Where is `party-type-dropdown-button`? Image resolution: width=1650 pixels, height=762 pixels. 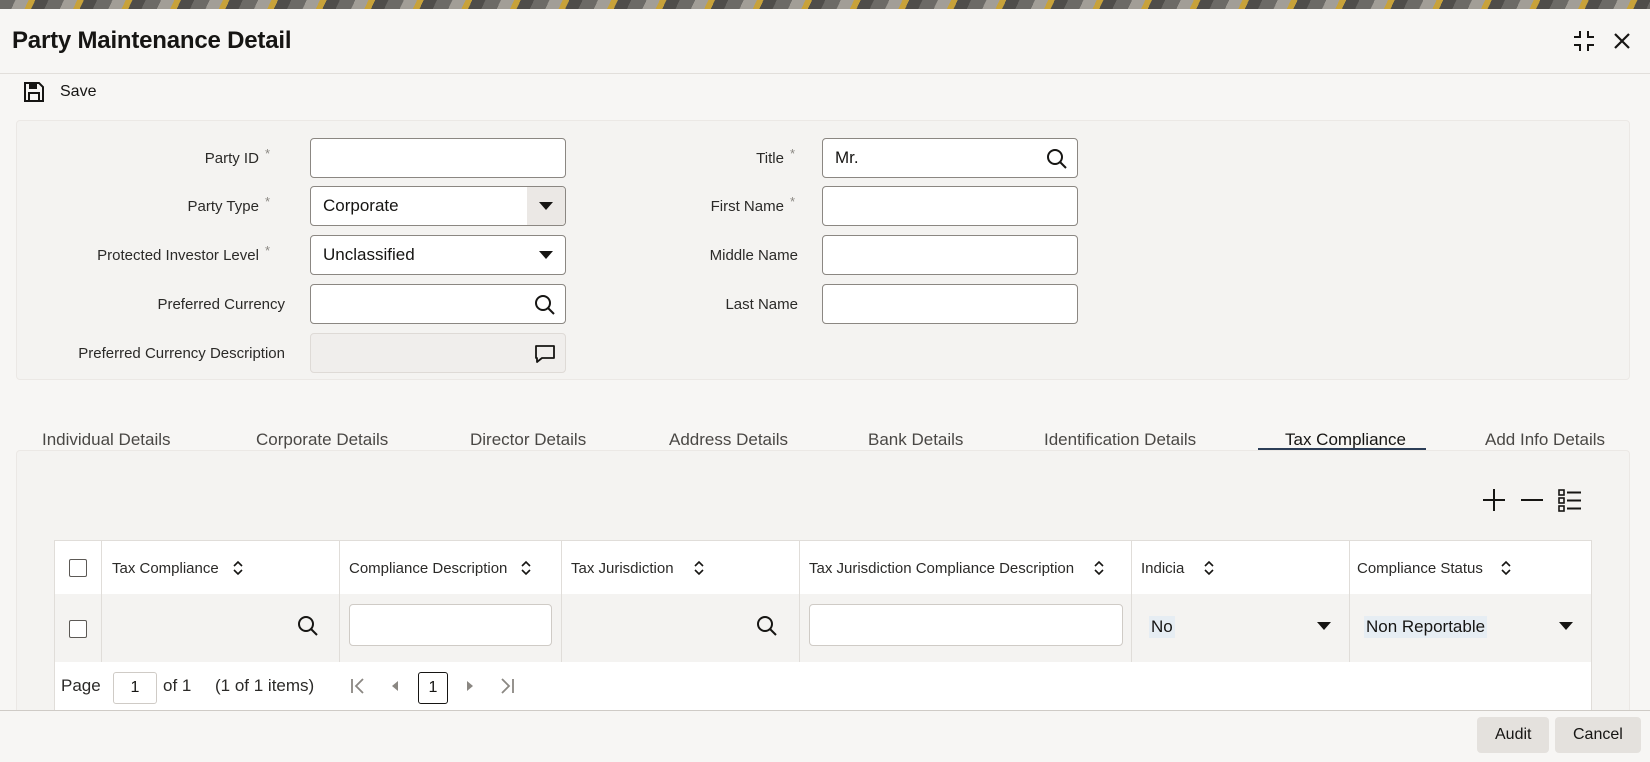 party-type-dropdown-button is located at coordinates (546, 206).